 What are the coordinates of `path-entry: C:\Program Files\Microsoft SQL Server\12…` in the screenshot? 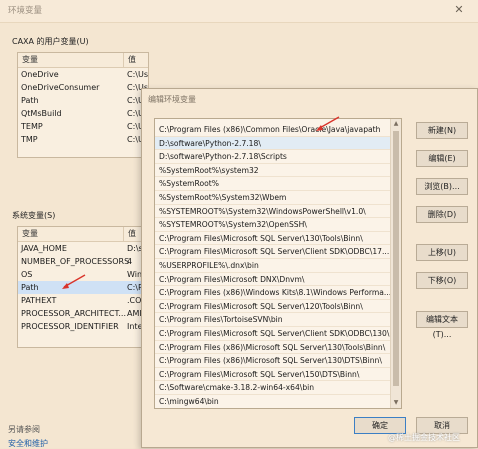 It's located at (273, 307).